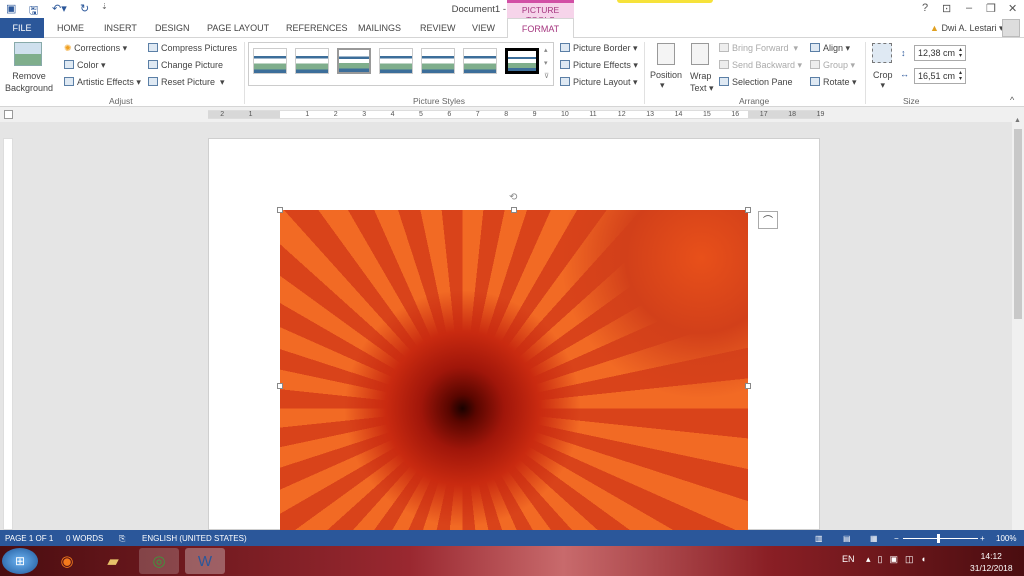  Describe the element at coordinates (754, 101) in the screenshot. I see `group-label-arrange: Arrange` at that location.